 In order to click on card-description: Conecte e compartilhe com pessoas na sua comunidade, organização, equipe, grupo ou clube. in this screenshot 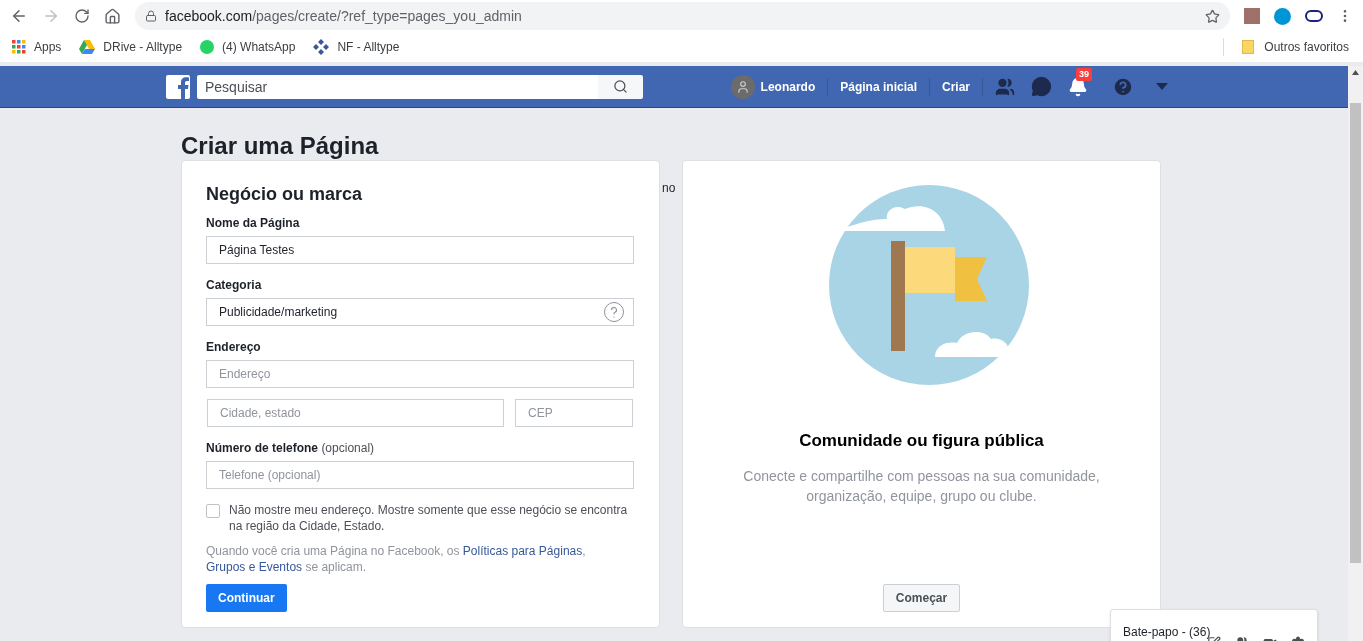, I will do `click(921, 486)`.